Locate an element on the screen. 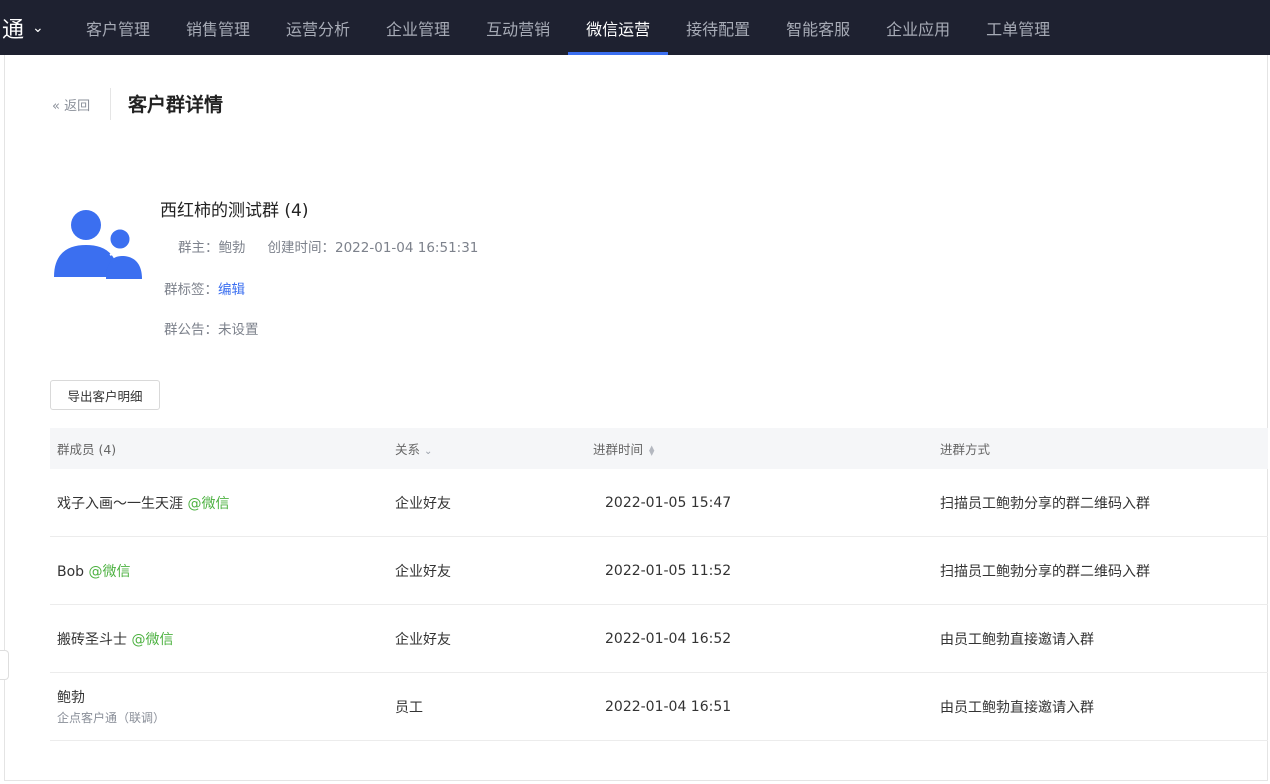 This screenshot has width=1270, height=784. join-time-cell: 2022-01-04 16:52 is located at coordinates (668, 638).